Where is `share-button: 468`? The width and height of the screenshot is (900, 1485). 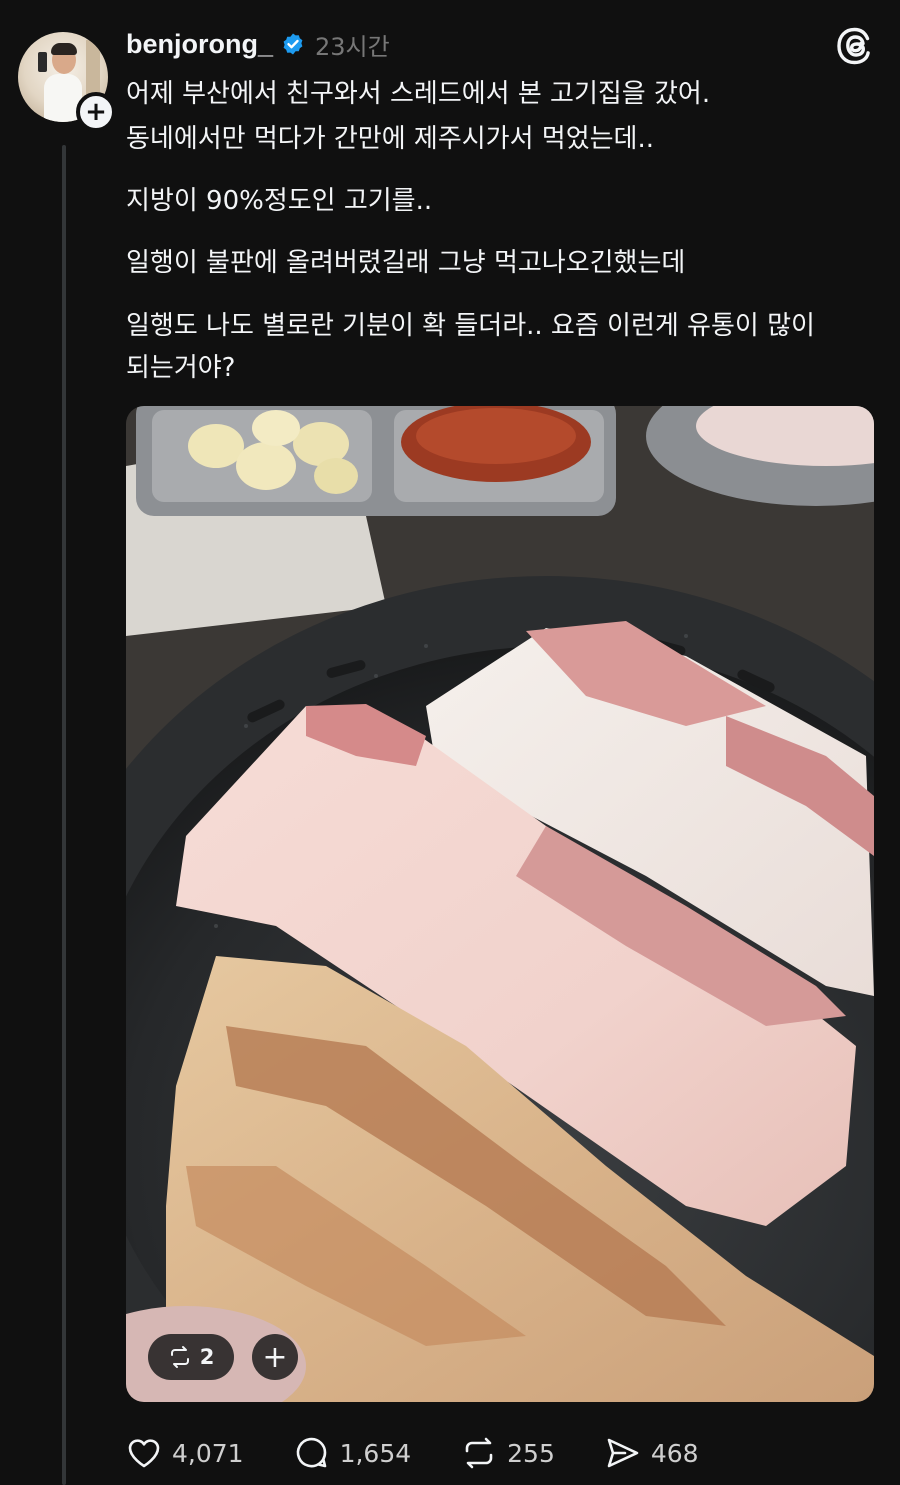 share-button: 468 is located at coordinates (652, 1453).